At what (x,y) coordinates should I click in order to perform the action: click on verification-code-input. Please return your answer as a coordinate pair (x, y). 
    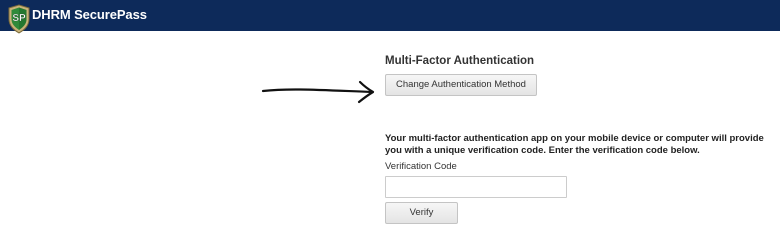
    Looking at the image, I should click on (476, 187).